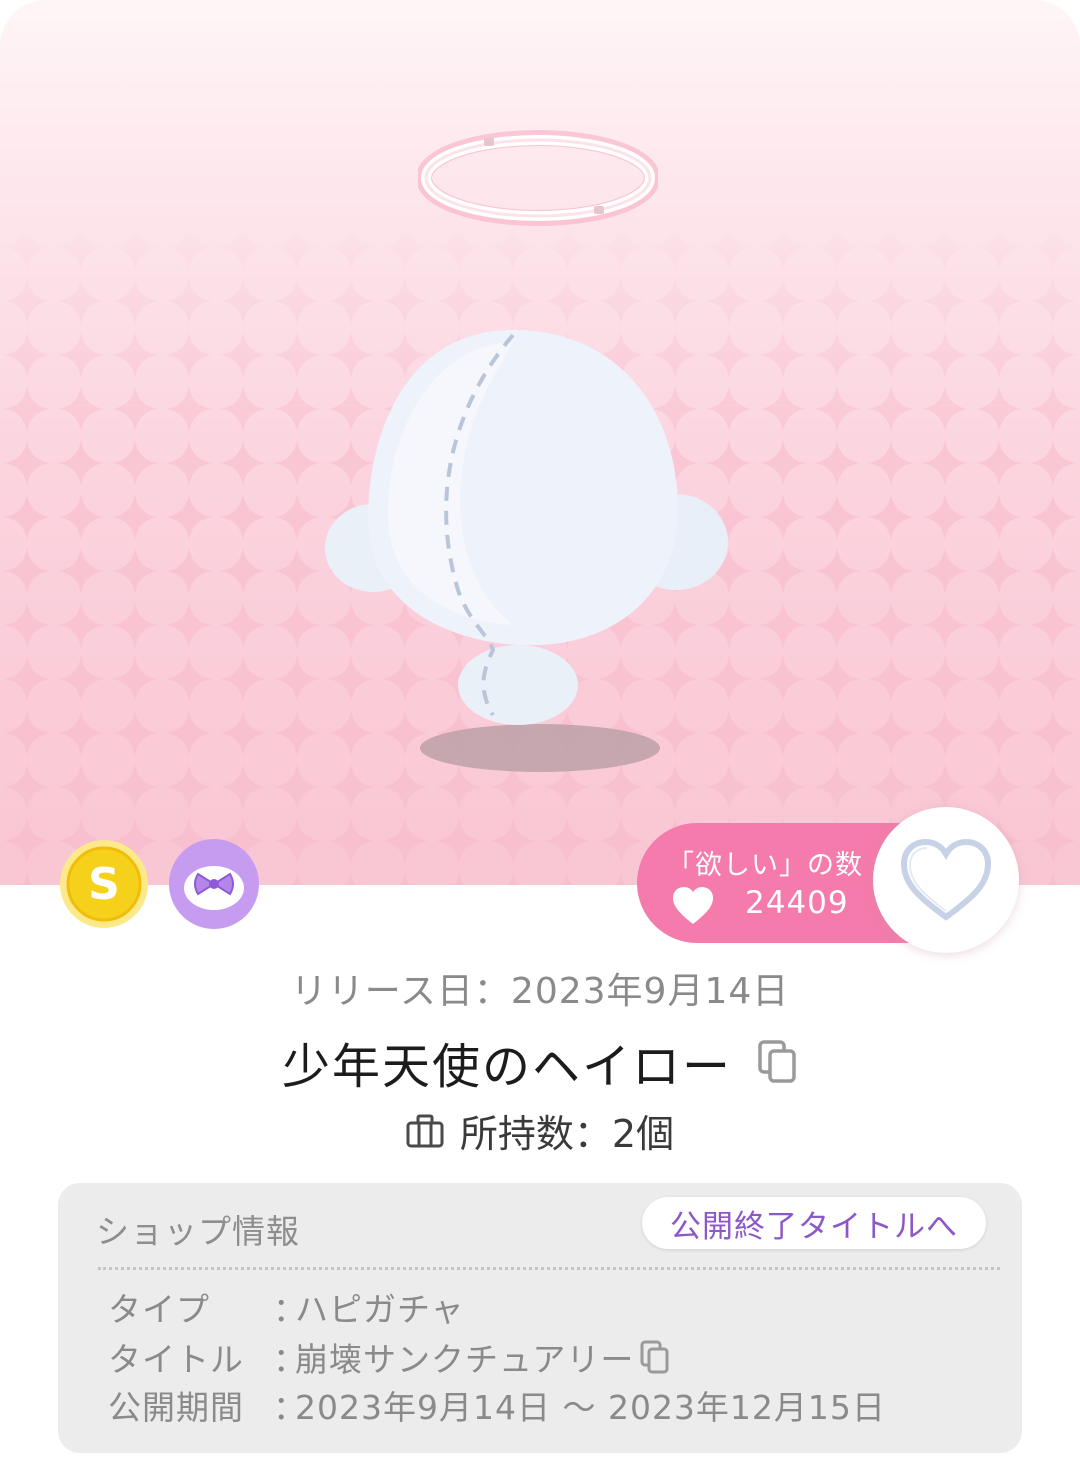 This screenshot has width=1080, height=1465. Describe the element at coordinates (198, 1231) in the screenshot. I see `shop-info-heading: ショップ情報` at that location.